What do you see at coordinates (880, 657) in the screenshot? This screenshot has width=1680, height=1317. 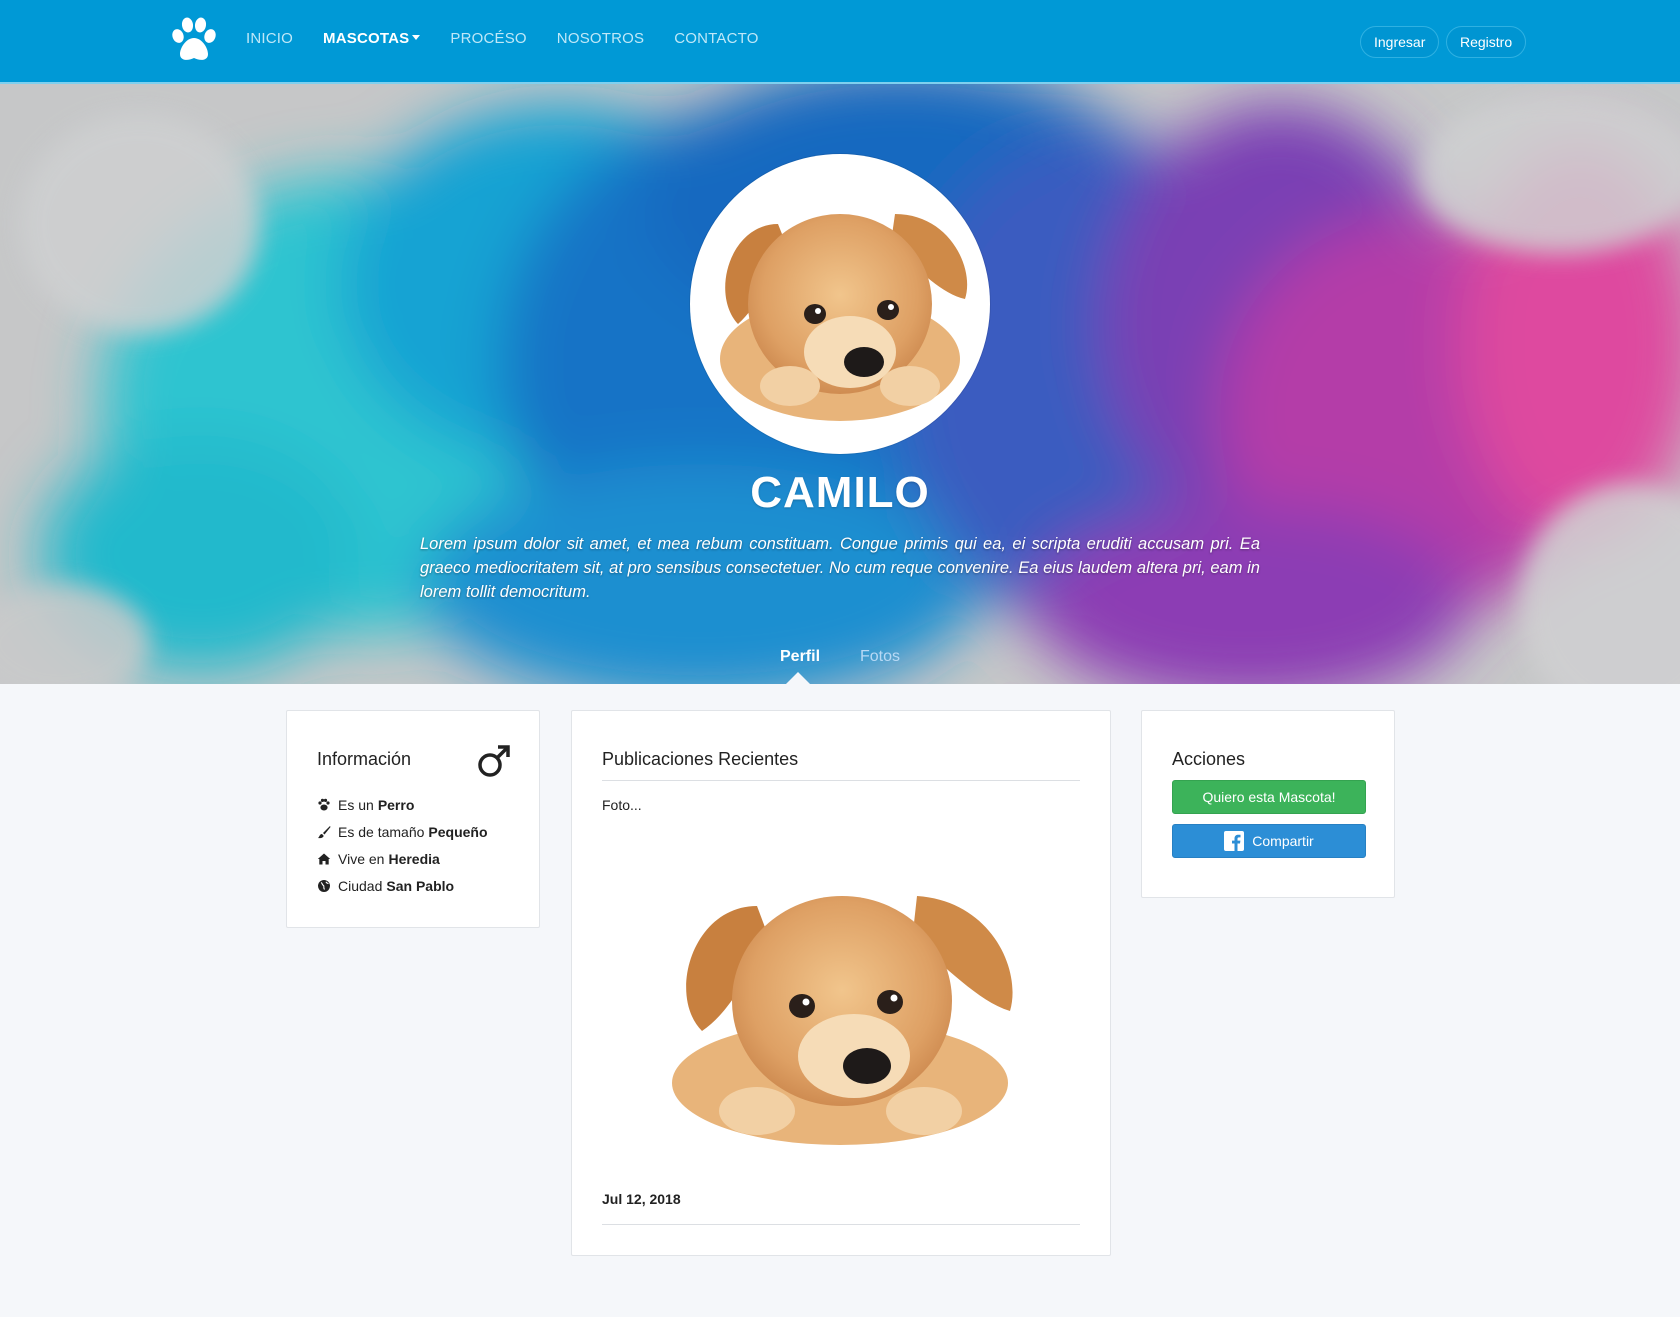 I see `tab-fotos: Fotos` at bounding box center [880, 657].